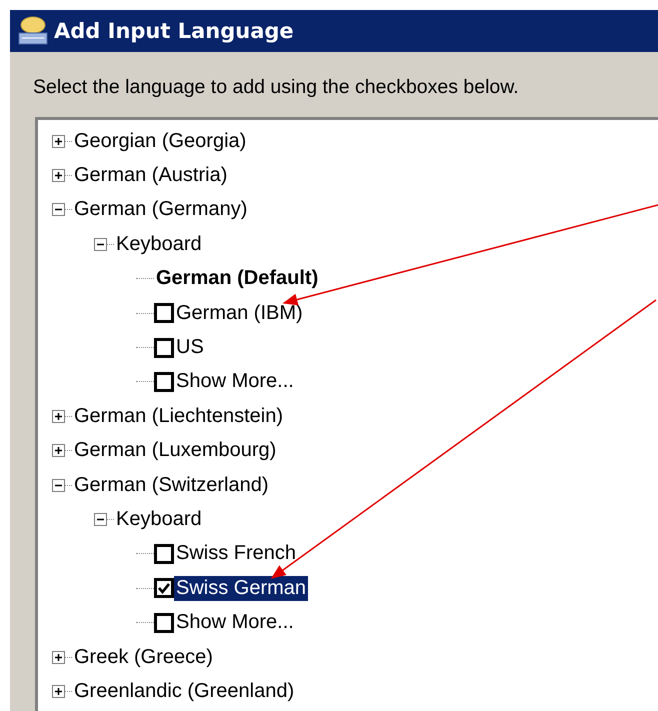  I want to click on tree-item: German (Luxembourg), so click(175, 451).